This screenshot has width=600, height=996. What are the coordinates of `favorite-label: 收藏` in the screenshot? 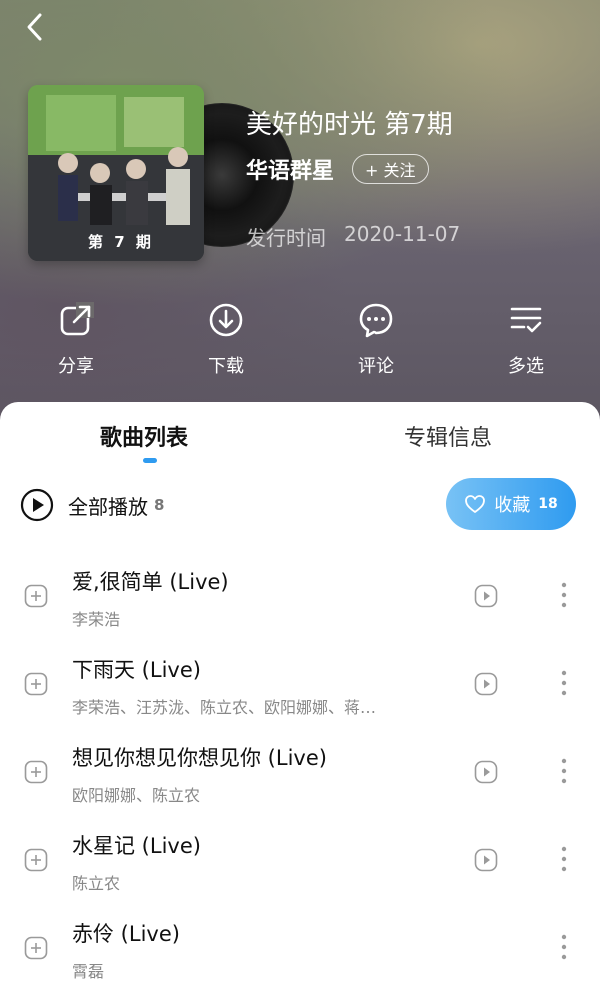 It's located at (512, 505).